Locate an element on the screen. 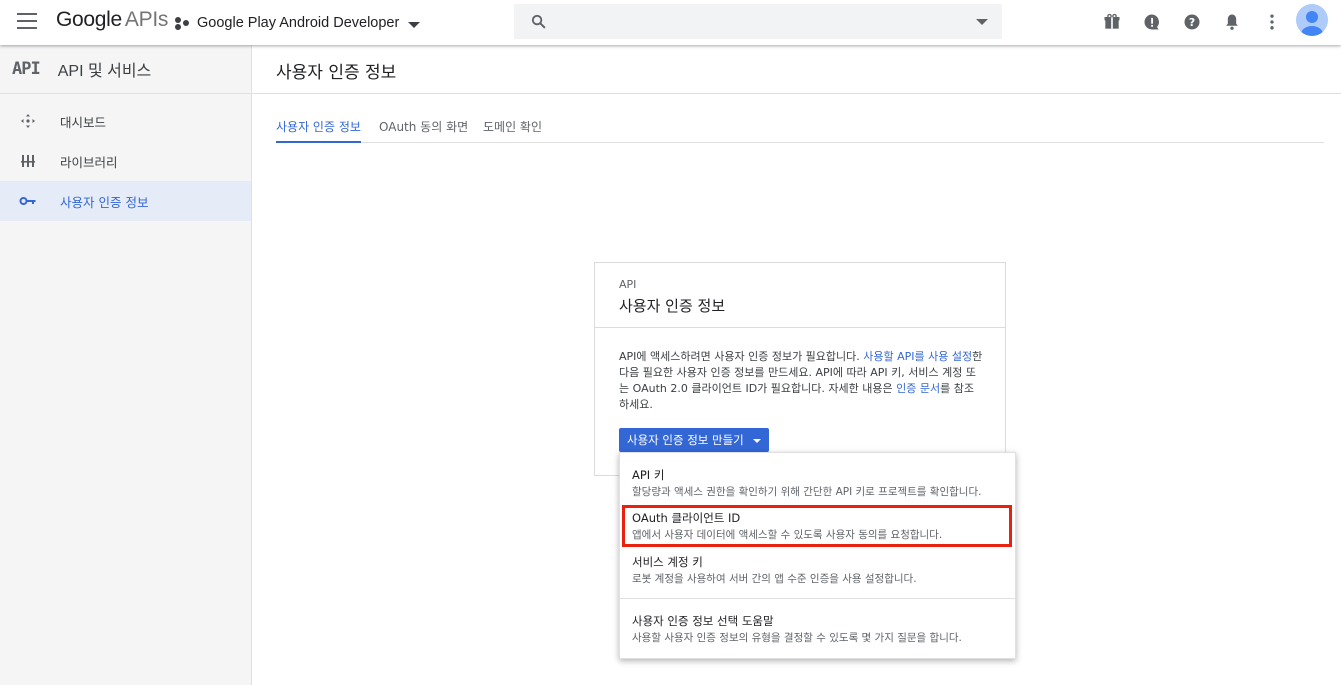  gift-icon is located at coordinates (1112, 22).